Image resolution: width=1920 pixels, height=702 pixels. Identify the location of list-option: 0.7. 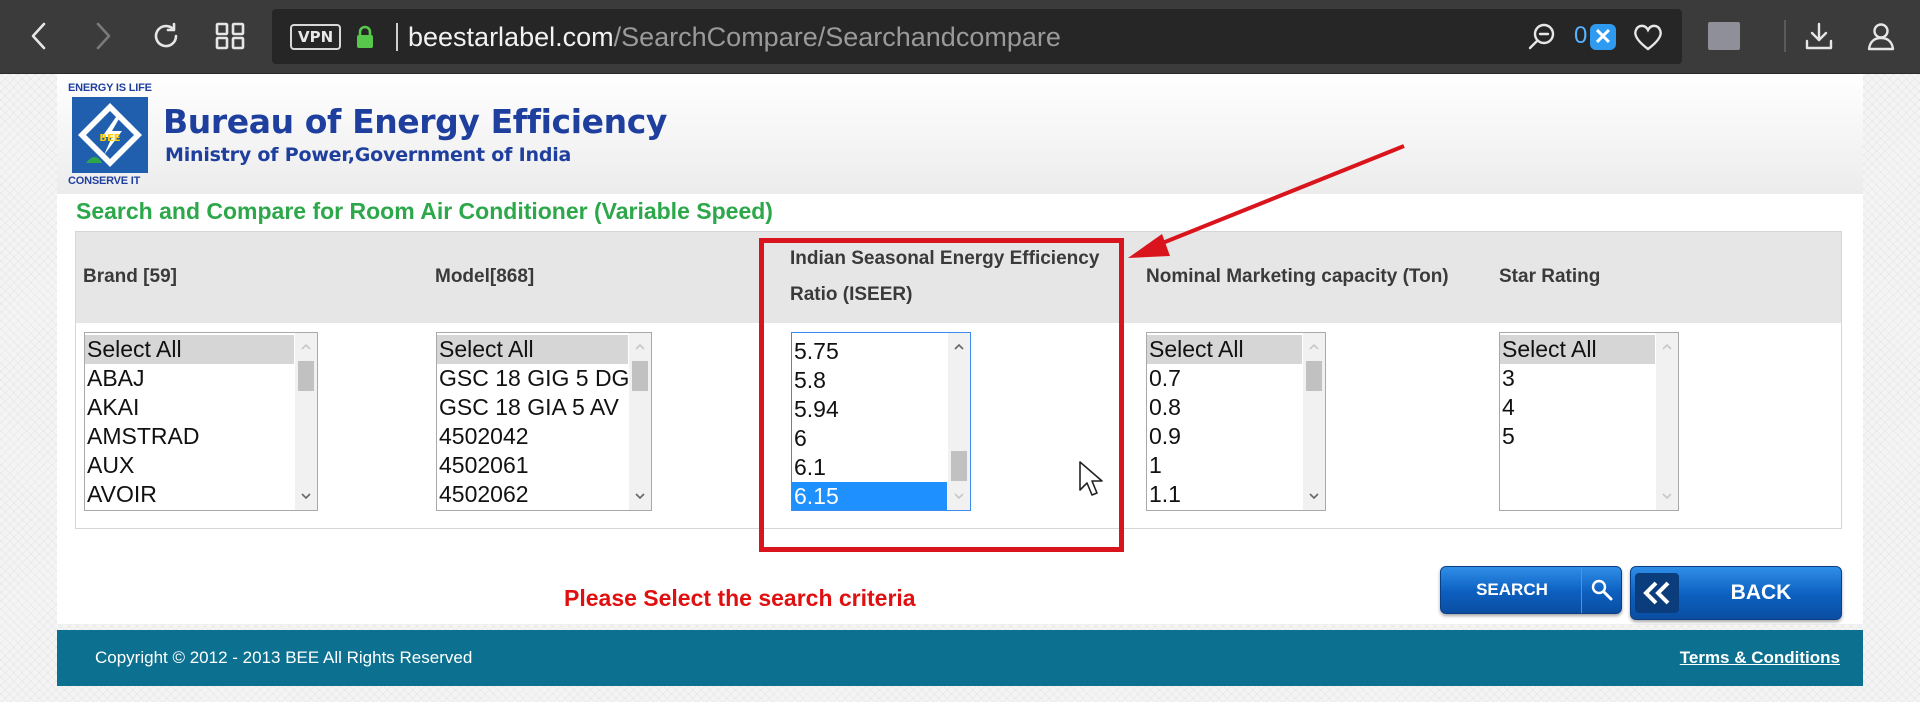
(1224, 378).